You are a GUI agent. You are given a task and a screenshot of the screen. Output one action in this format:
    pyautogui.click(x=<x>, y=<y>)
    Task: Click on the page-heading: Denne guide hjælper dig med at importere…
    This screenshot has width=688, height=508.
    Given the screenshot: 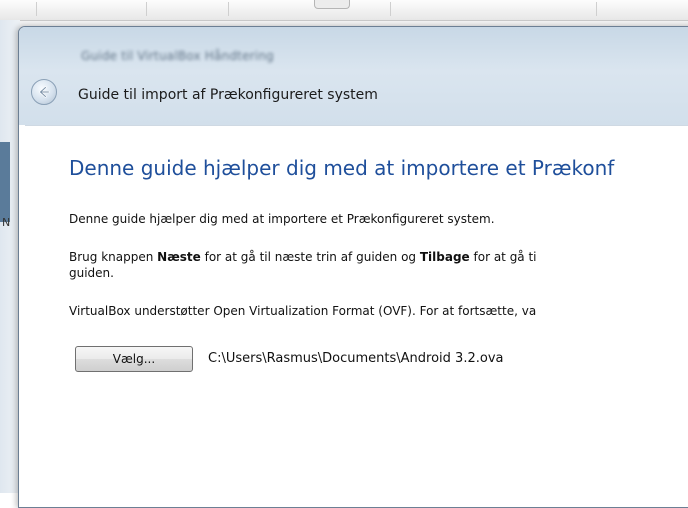 What is the action you would take?
    pyautogui.click(x=342, y=168)
    